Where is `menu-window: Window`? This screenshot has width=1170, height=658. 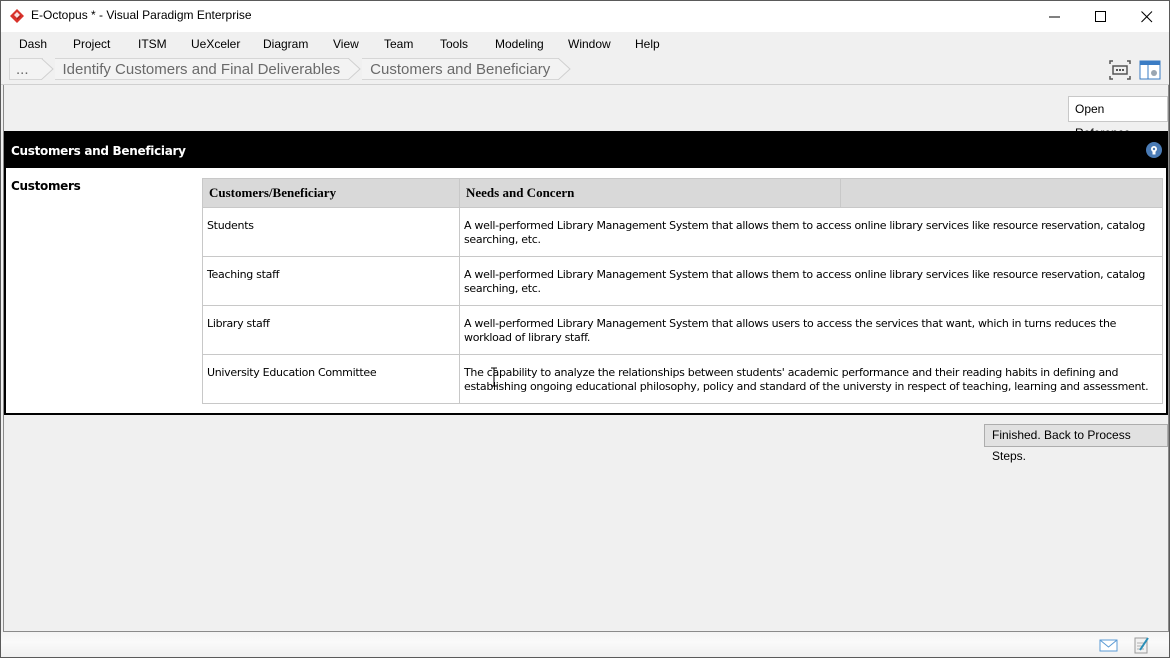 menu-window: Window is located at coordinates (589, 44).